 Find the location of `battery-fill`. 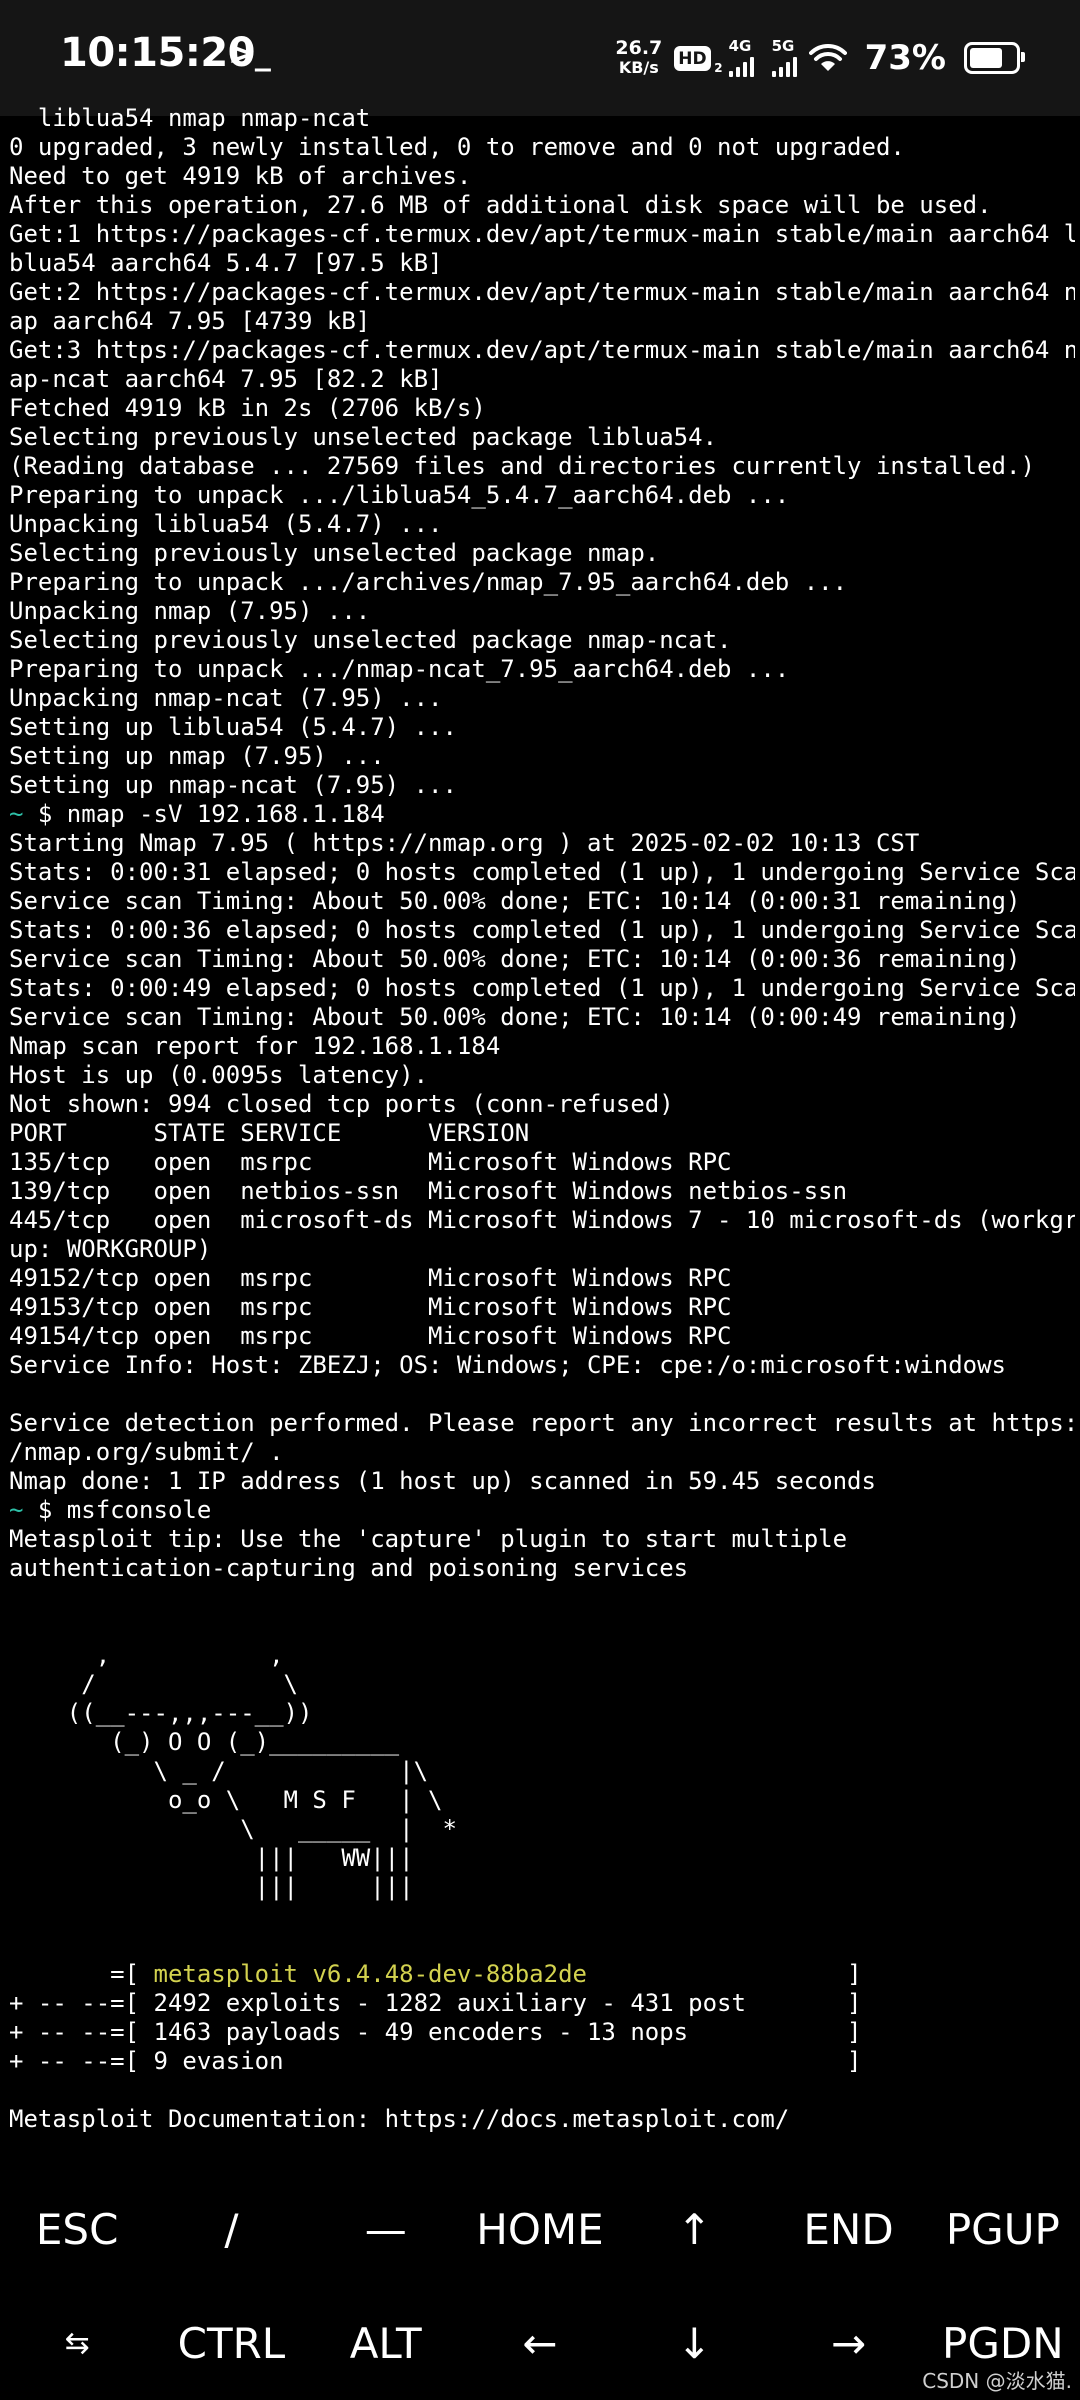

battery-fill is located at coordinates (986, 58).